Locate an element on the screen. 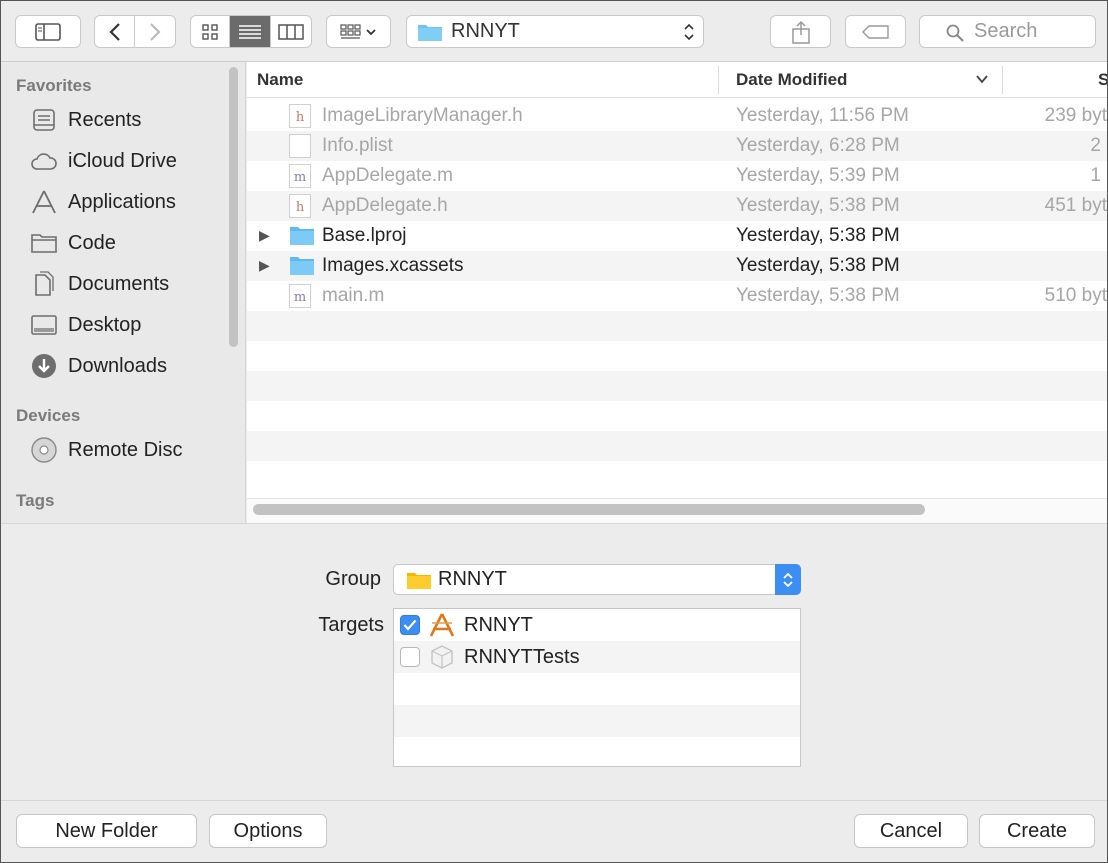 This screenshot has width=1108, height=863. button-bar: New Folder Options Cancel Create is located at coordinates (554, 831).